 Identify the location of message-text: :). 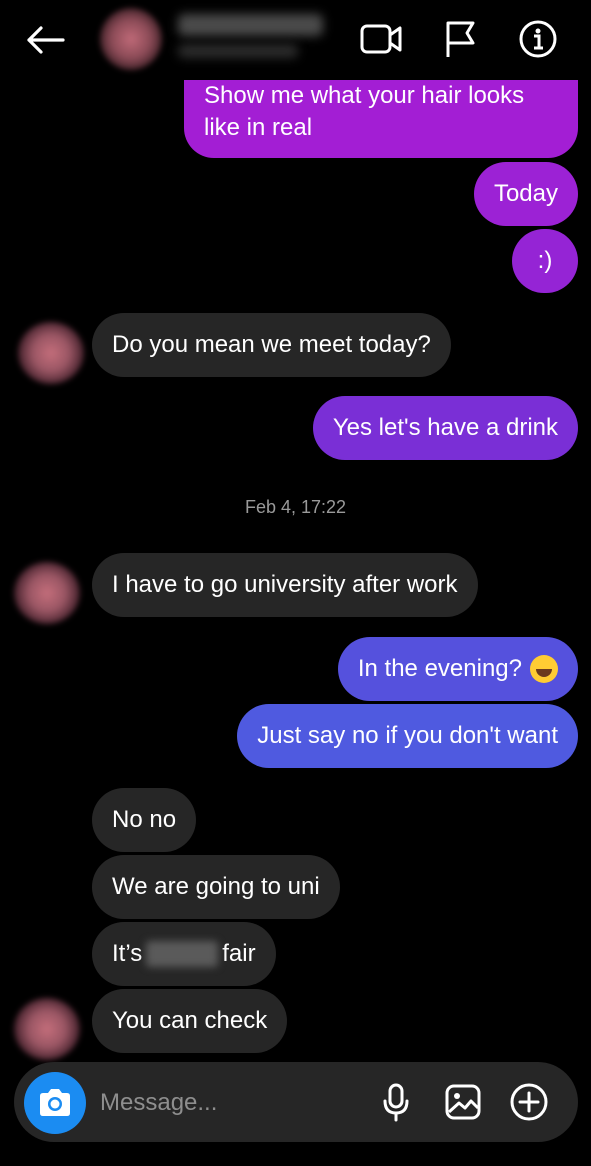
(545, 260).